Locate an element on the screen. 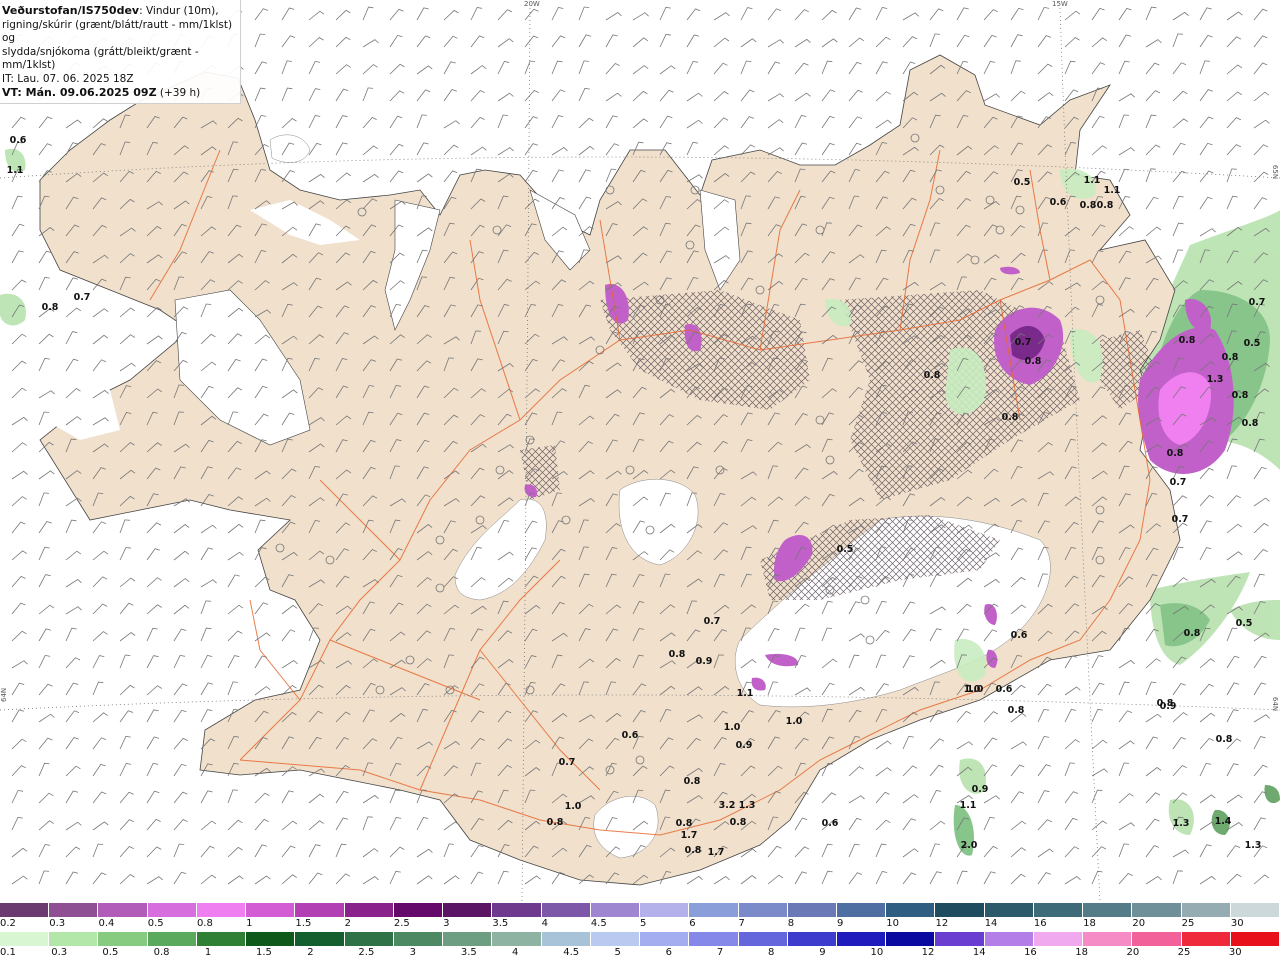 The height and width of the screenshot is (960, 1280). precip-value-label: 0.9 is located at coordinates (744, 745).